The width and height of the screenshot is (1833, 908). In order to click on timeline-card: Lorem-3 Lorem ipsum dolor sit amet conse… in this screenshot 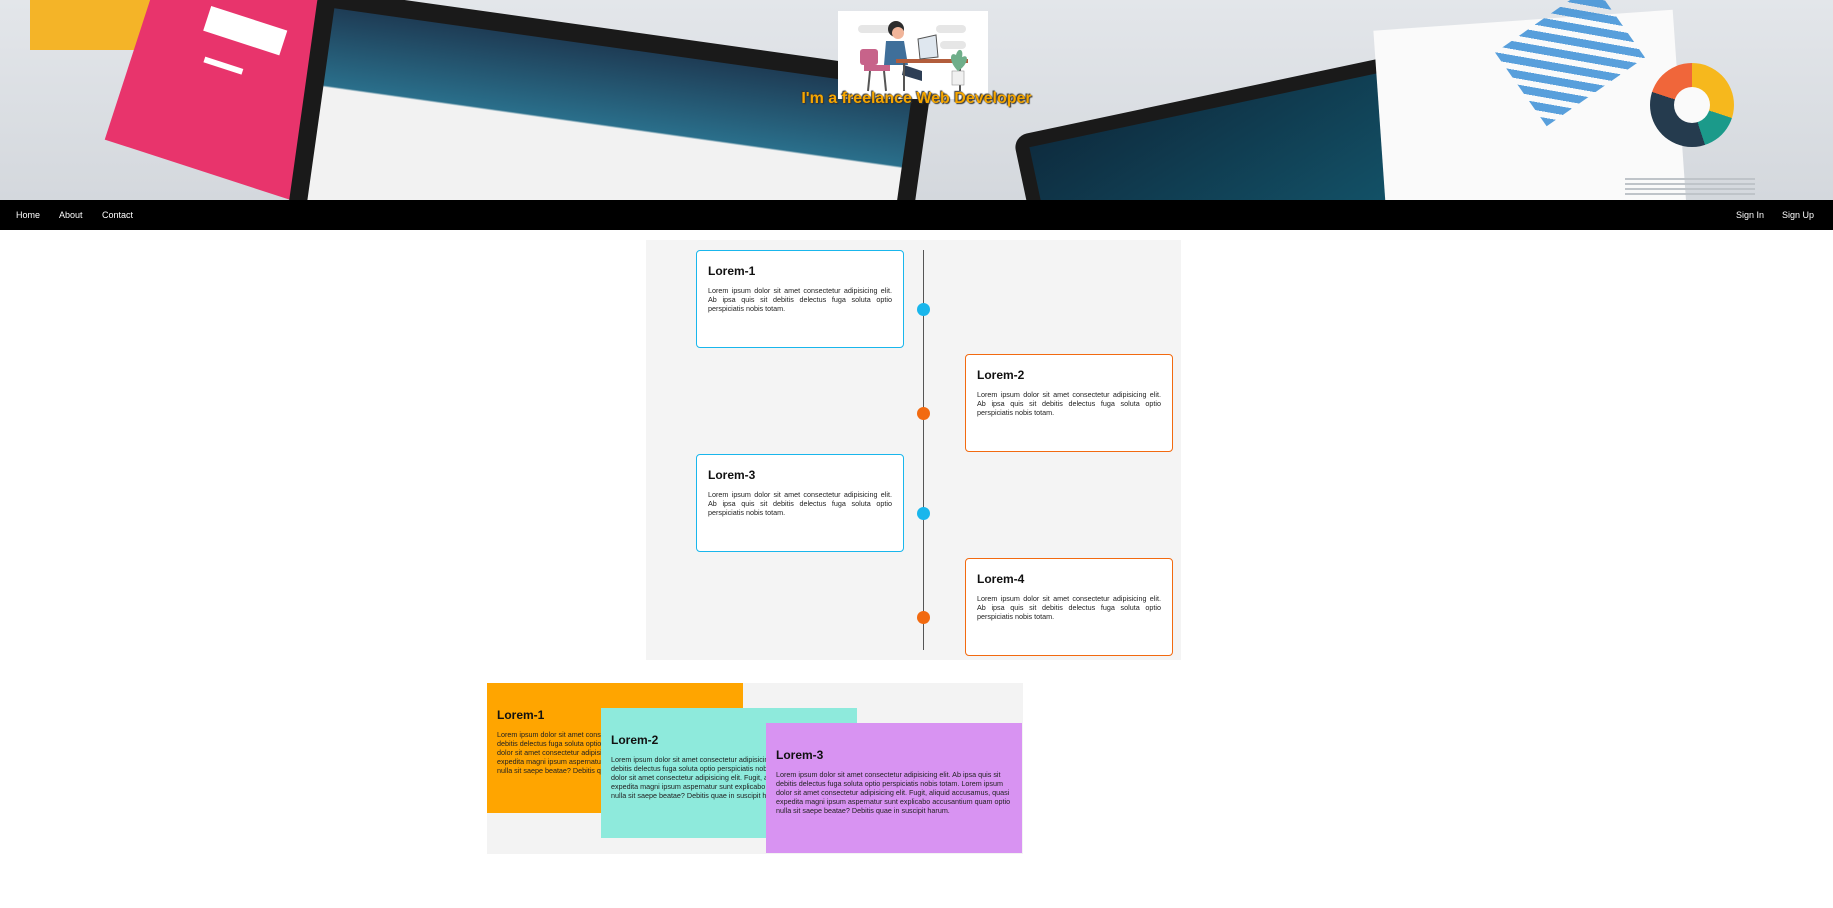, I will do `click(800, 503)`.